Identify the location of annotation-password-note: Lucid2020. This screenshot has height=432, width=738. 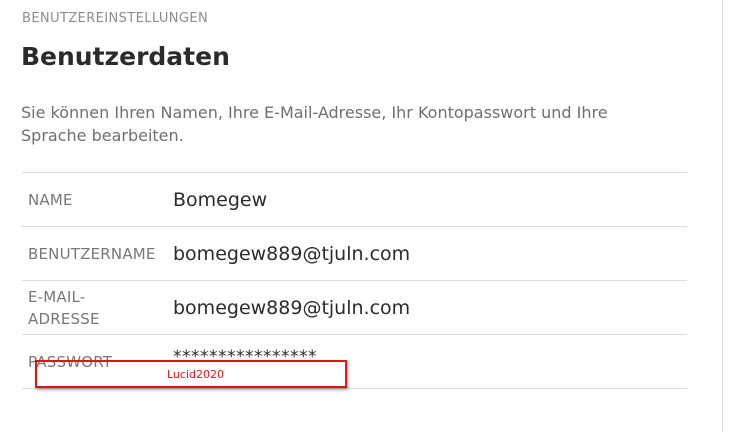
(195, 374).